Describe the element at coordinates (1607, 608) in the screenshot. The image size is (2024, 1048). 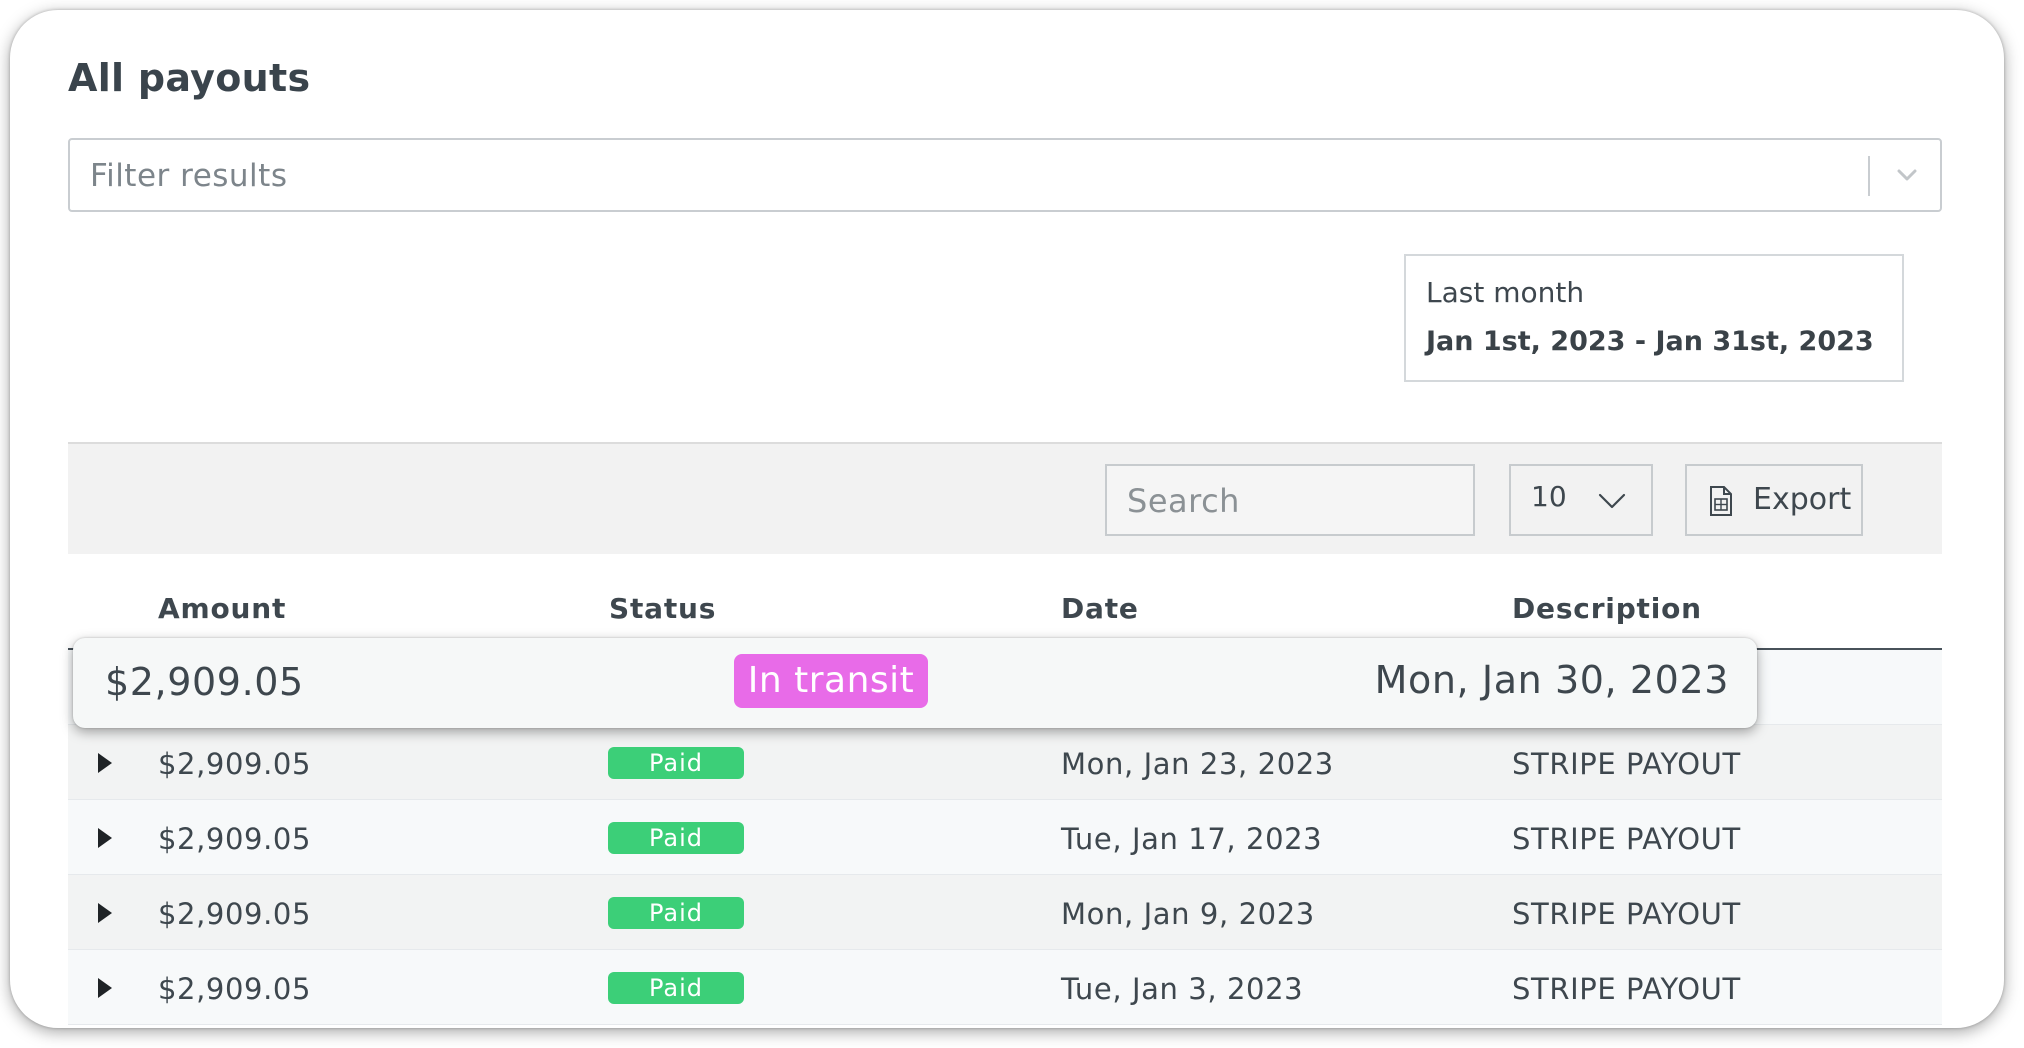
I see `column-header-description: Description` at that location.